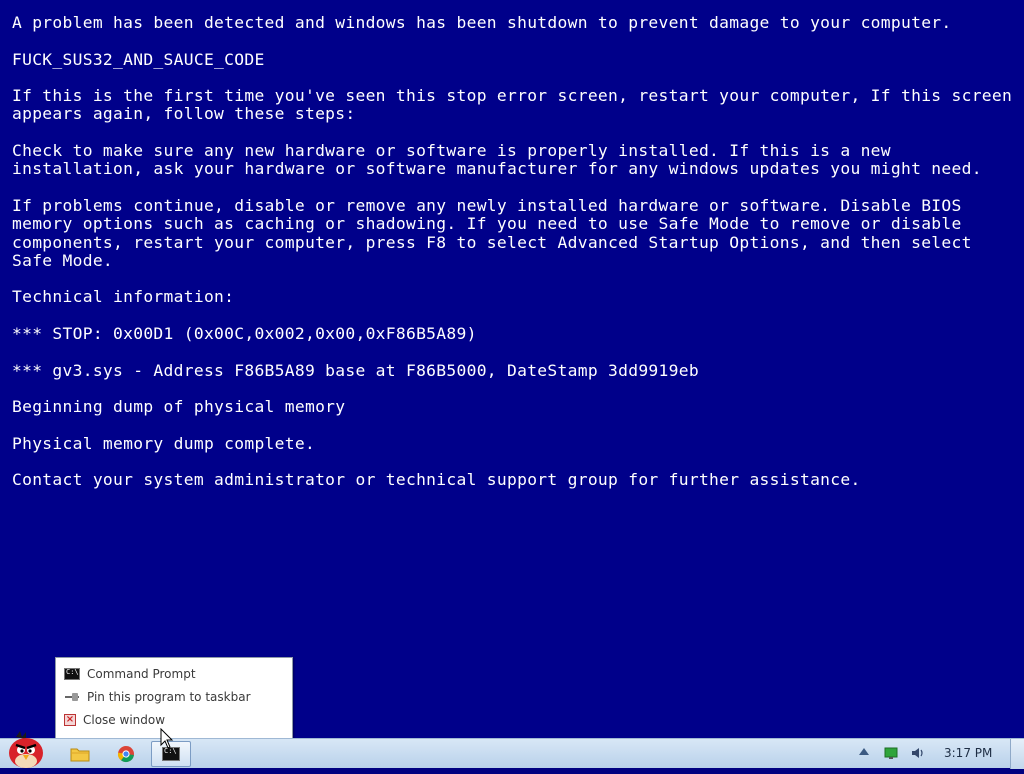  I want to click on bsod-line: Physical memory dump complete., so click(164, 443).